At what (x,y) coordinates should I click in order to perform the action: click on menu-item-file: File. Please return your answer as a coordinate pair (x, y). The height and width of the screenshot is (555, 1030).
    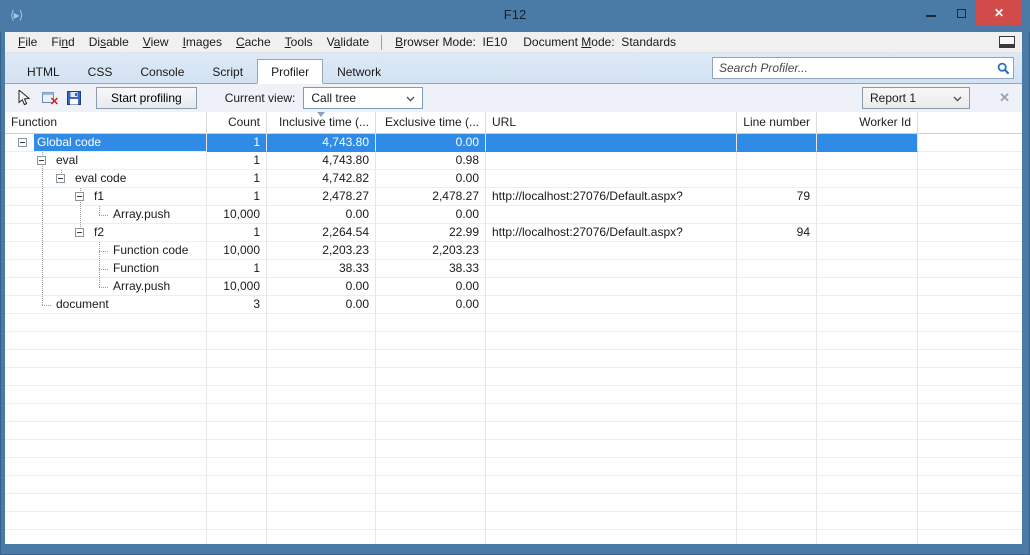
    Looking at the image, I should click on (27, 42).